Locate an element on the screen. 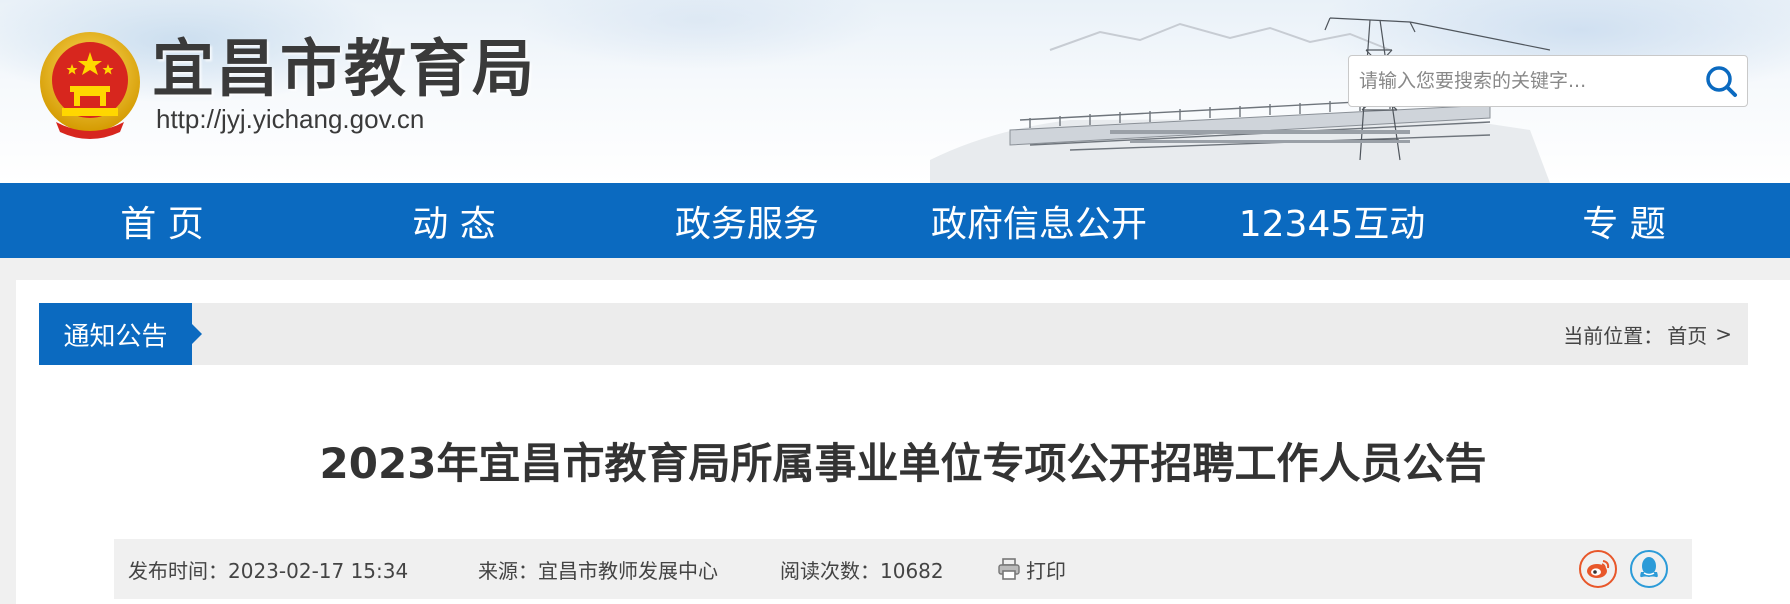 This screenshot has width=1790, height=604. nav-12345: 12345互动 is located at coordinates (1332, 220).